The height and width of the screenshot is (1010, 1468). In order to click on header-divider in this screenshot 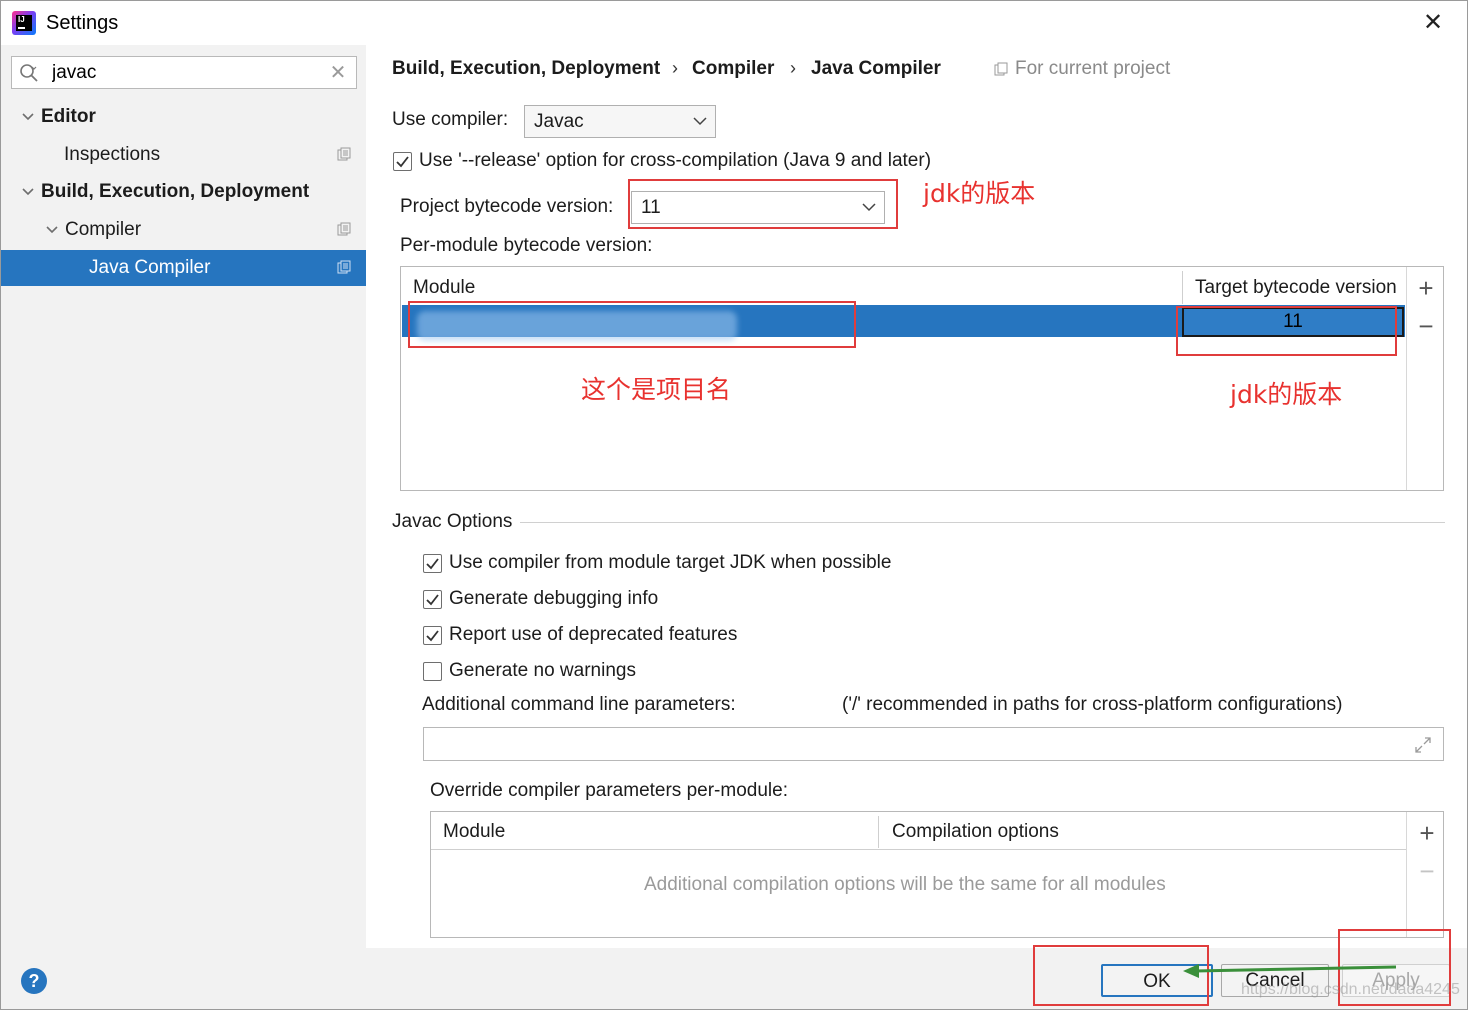, I will do `click(918, 849)`.